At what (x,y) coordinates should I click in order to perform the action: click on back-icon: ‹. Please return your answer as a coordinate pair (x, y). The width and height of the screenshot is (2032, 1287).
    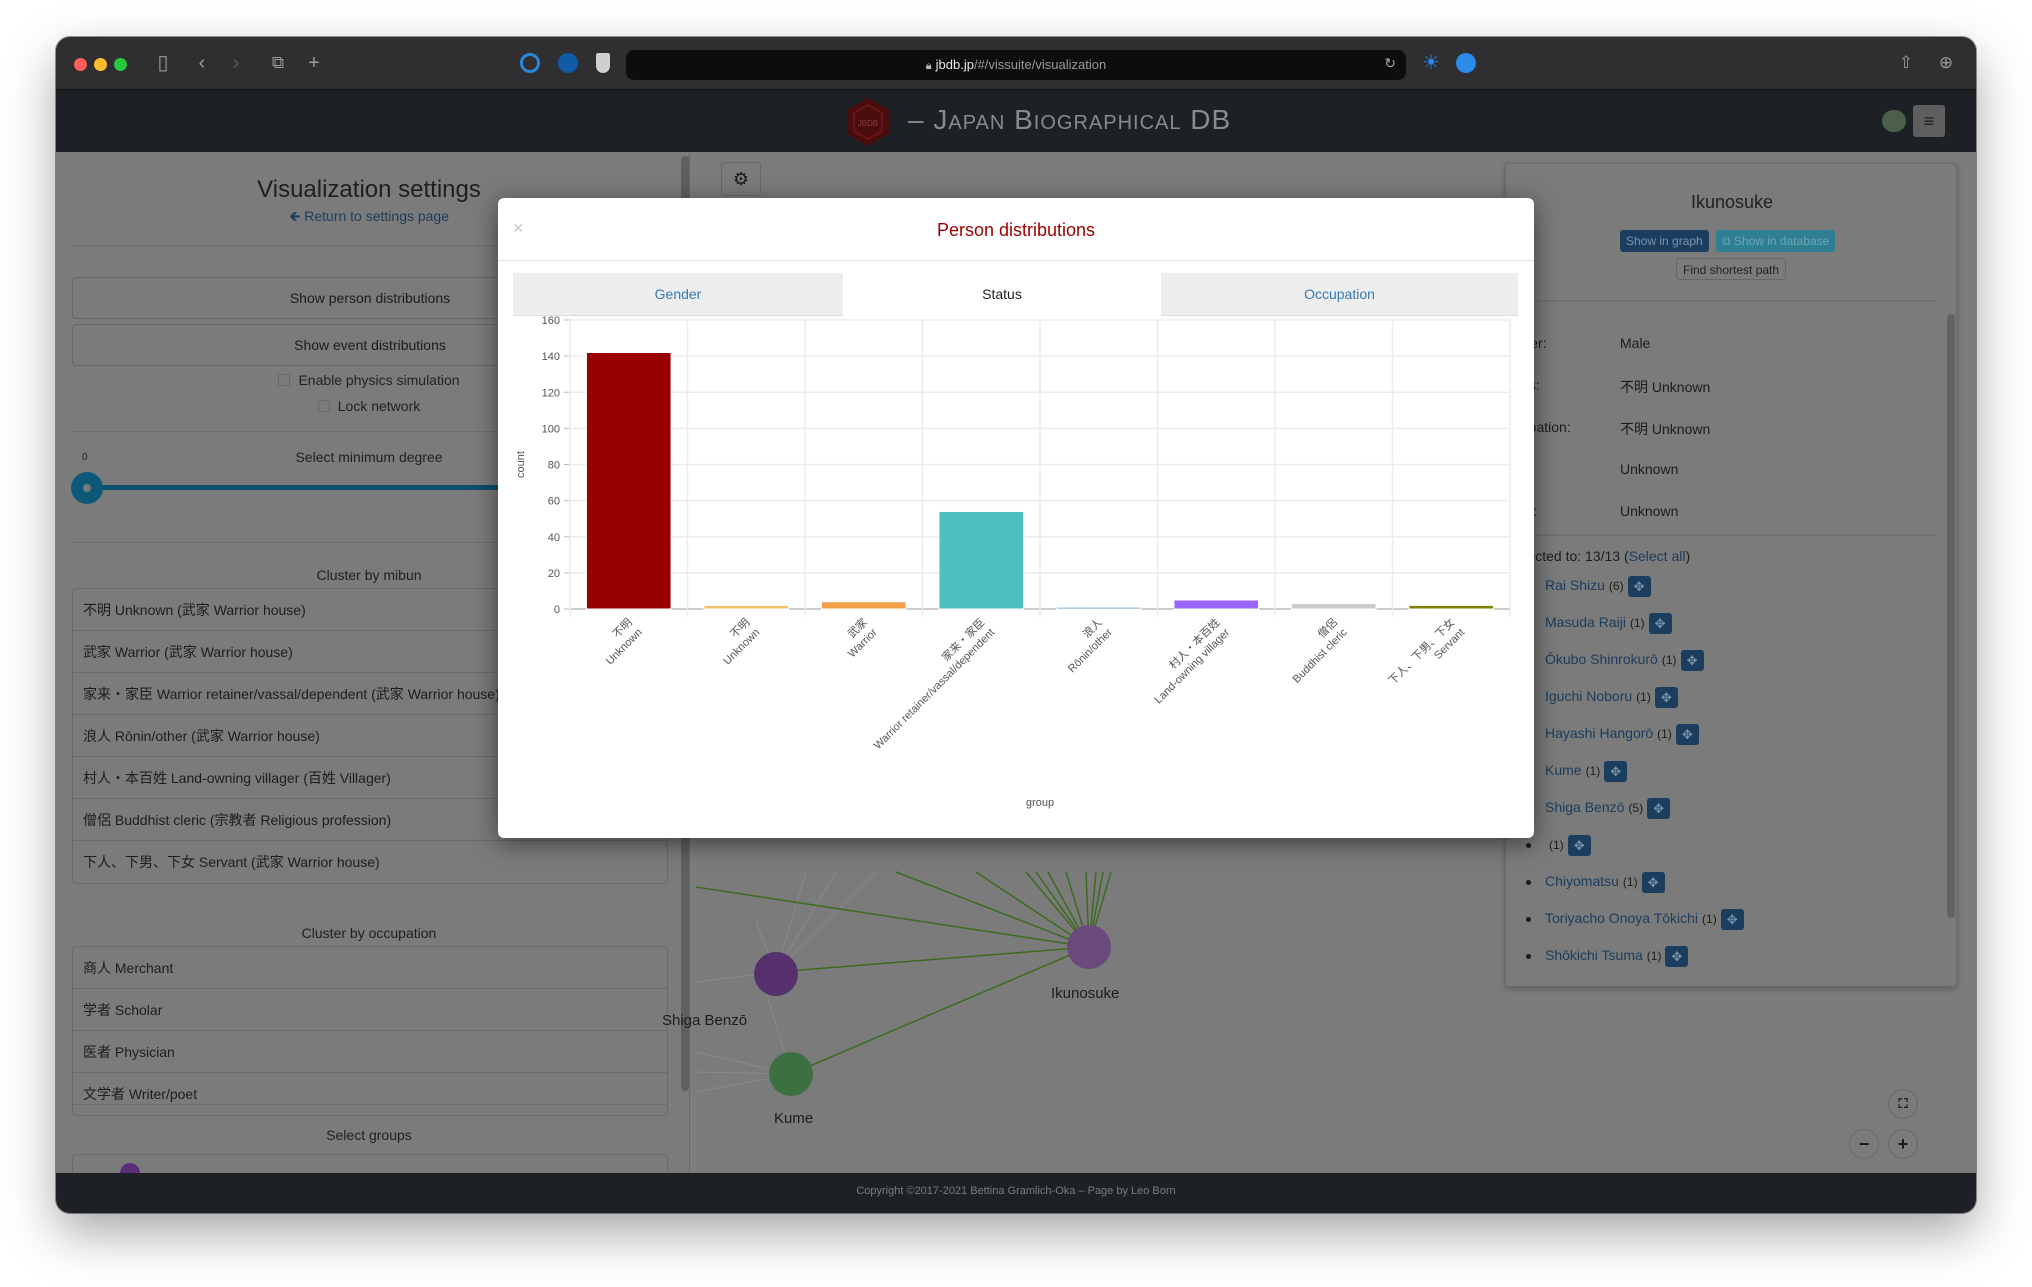
    Looking at the image, I should click on (202, 63).